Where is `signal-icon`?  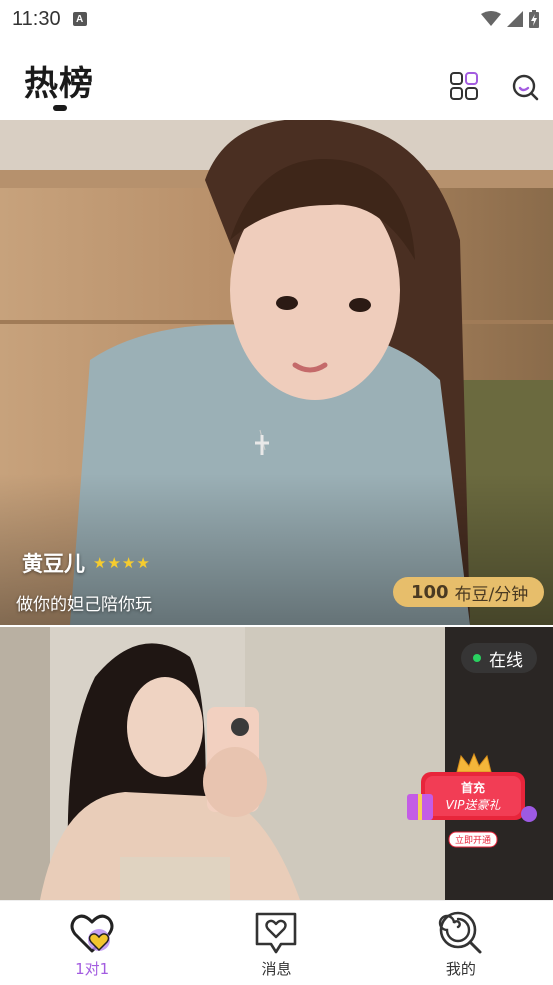
signal-icon is located at coordinates (515, 19).